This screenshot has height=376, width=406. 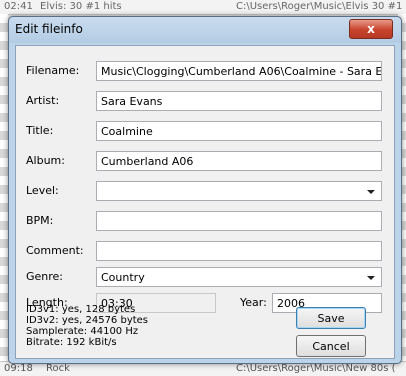 What do you see at coordinates (331, 346) in the screenshot?
I see `cancel-button: Cancel` at bounding box center [331, 346].